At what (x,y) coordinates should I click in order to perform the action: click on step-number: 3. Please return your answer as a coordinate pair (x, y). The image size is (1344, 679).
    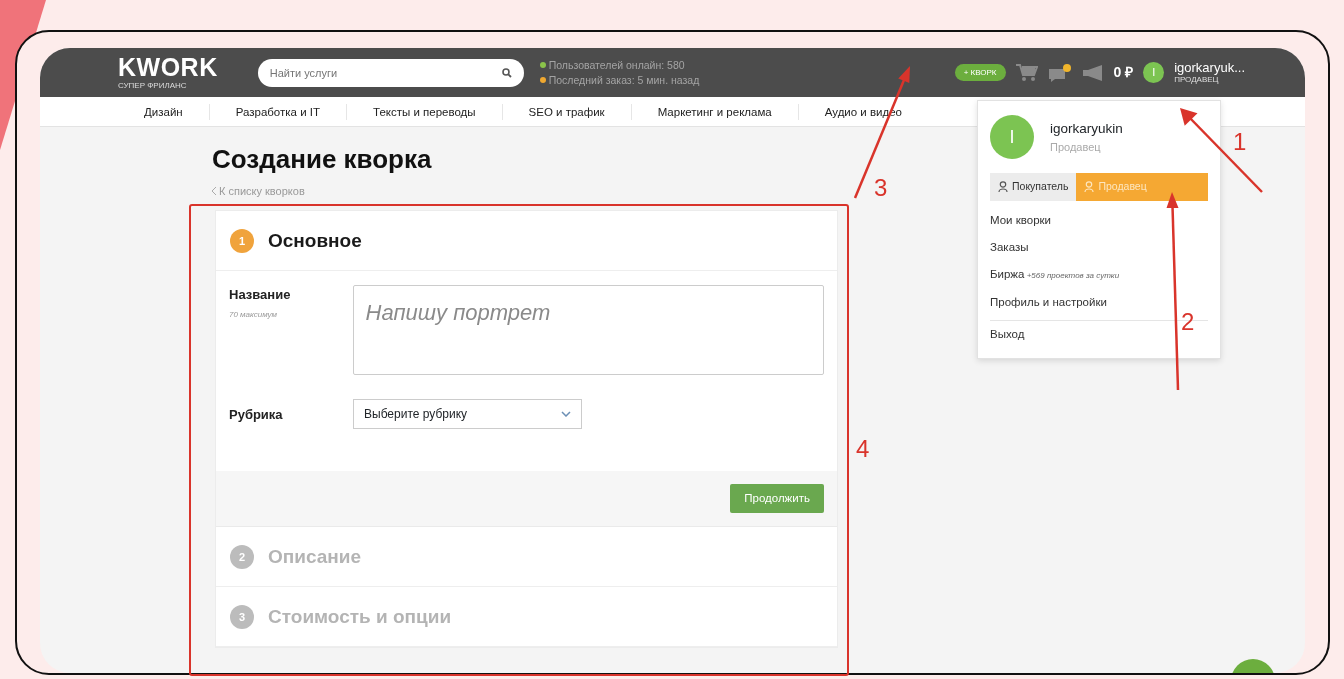
    Looking at the image, I should click on (242, 616).